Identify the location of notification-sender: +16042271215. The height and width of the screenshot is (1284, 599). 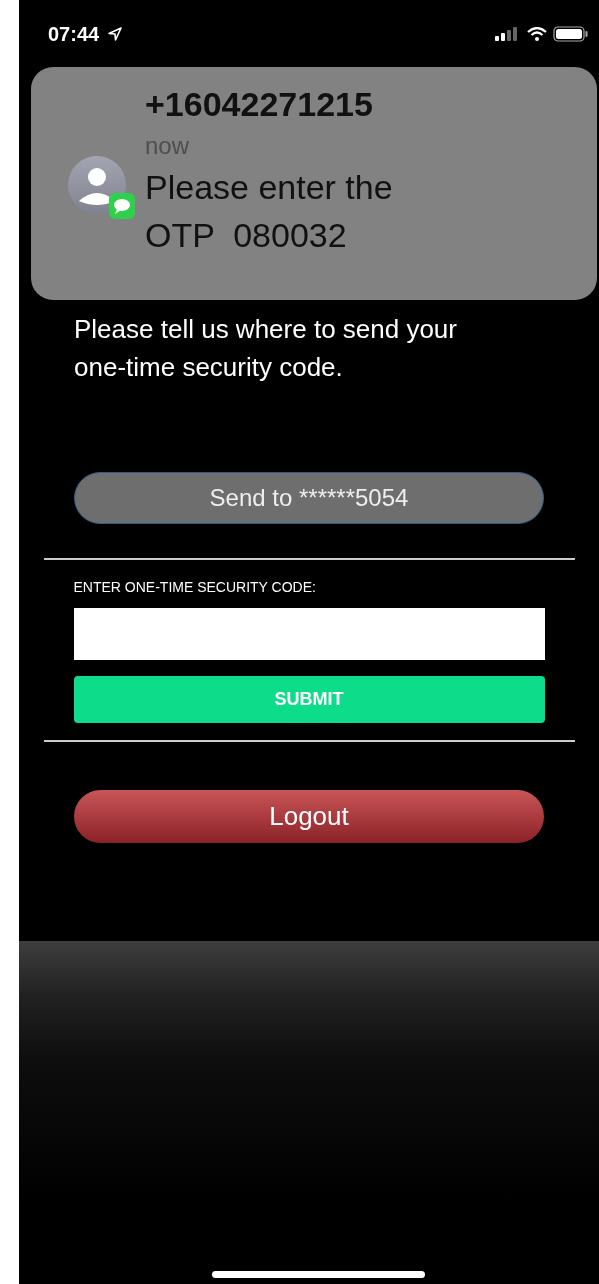
(259, 104).